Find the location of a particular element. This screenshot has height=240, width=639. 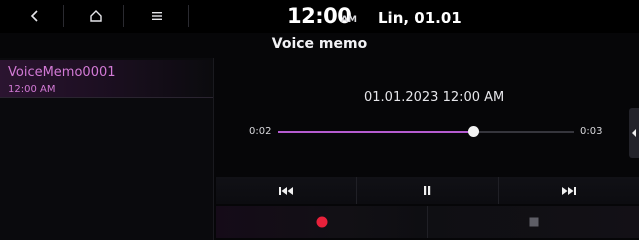

caret-left-icon is located at coordinates (634, 133).